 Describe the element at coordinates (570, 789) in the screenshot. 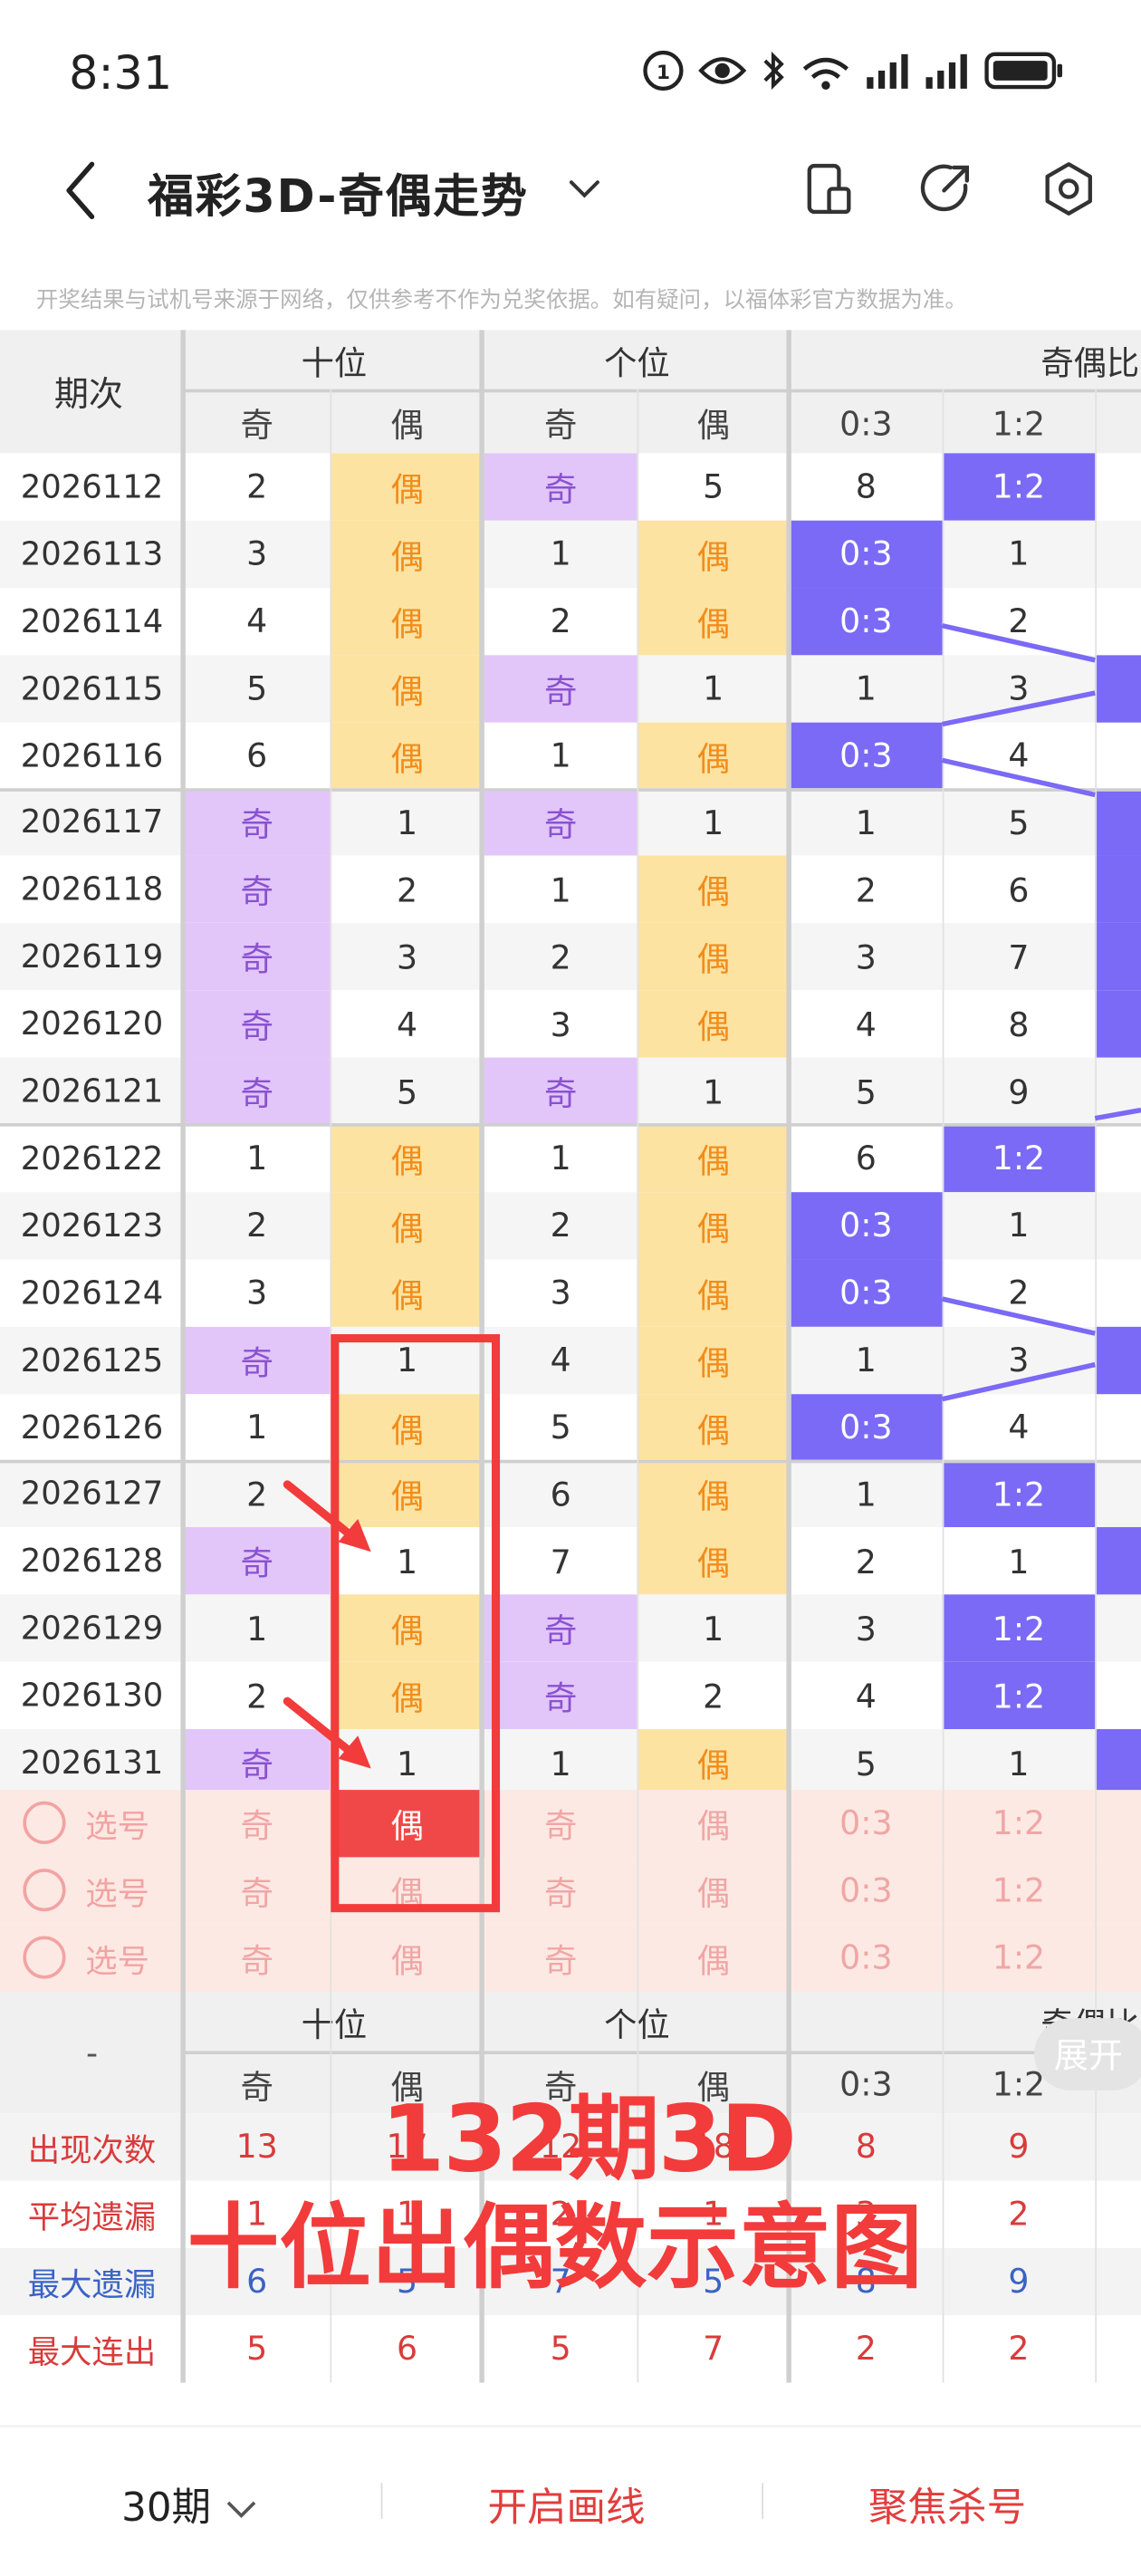

I see `group-divider` at that location.